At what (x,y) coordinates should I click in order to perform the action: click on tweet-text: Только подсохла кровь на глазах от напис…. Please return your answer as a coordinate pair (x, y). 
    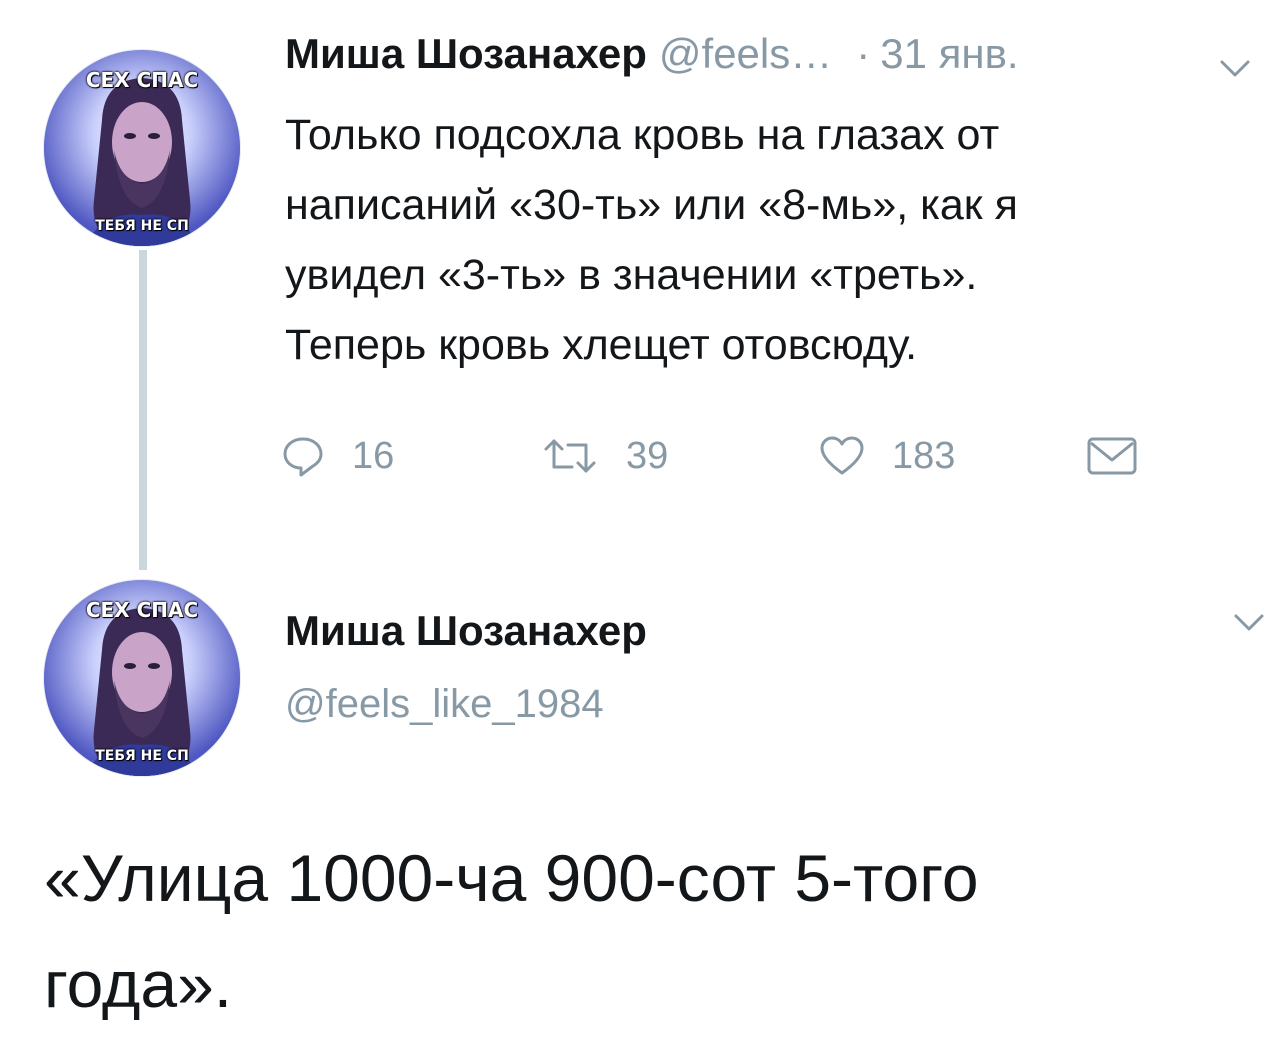
    Looking at the image, I should click on (651, 240).